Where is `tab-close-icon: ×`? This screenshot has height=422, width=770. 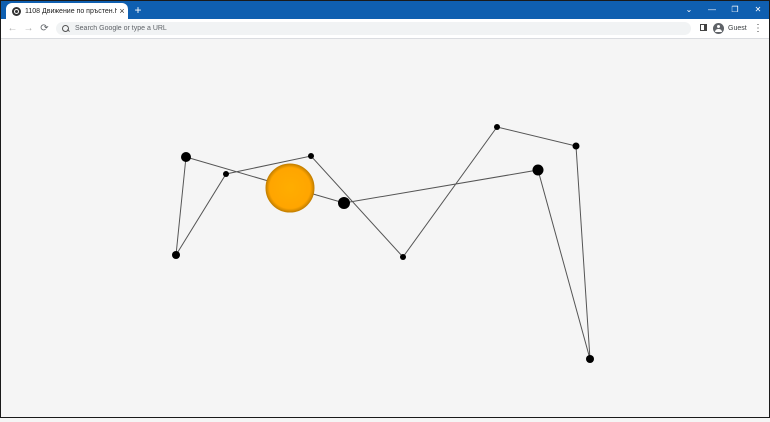
tab-close-icon: × is located at coordinates (122, 11).